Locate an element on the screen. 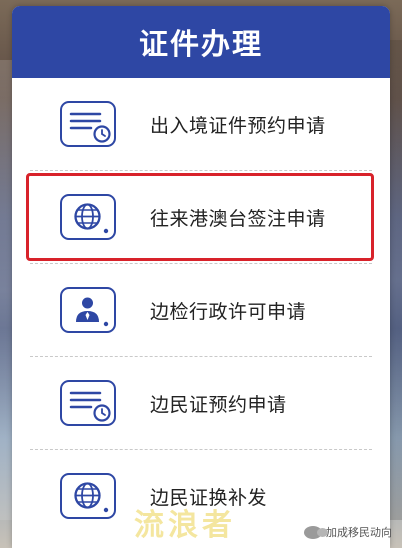  service-item-border-inspection-permit: 边检行政许可申请 is located at coordinates (201, 310).